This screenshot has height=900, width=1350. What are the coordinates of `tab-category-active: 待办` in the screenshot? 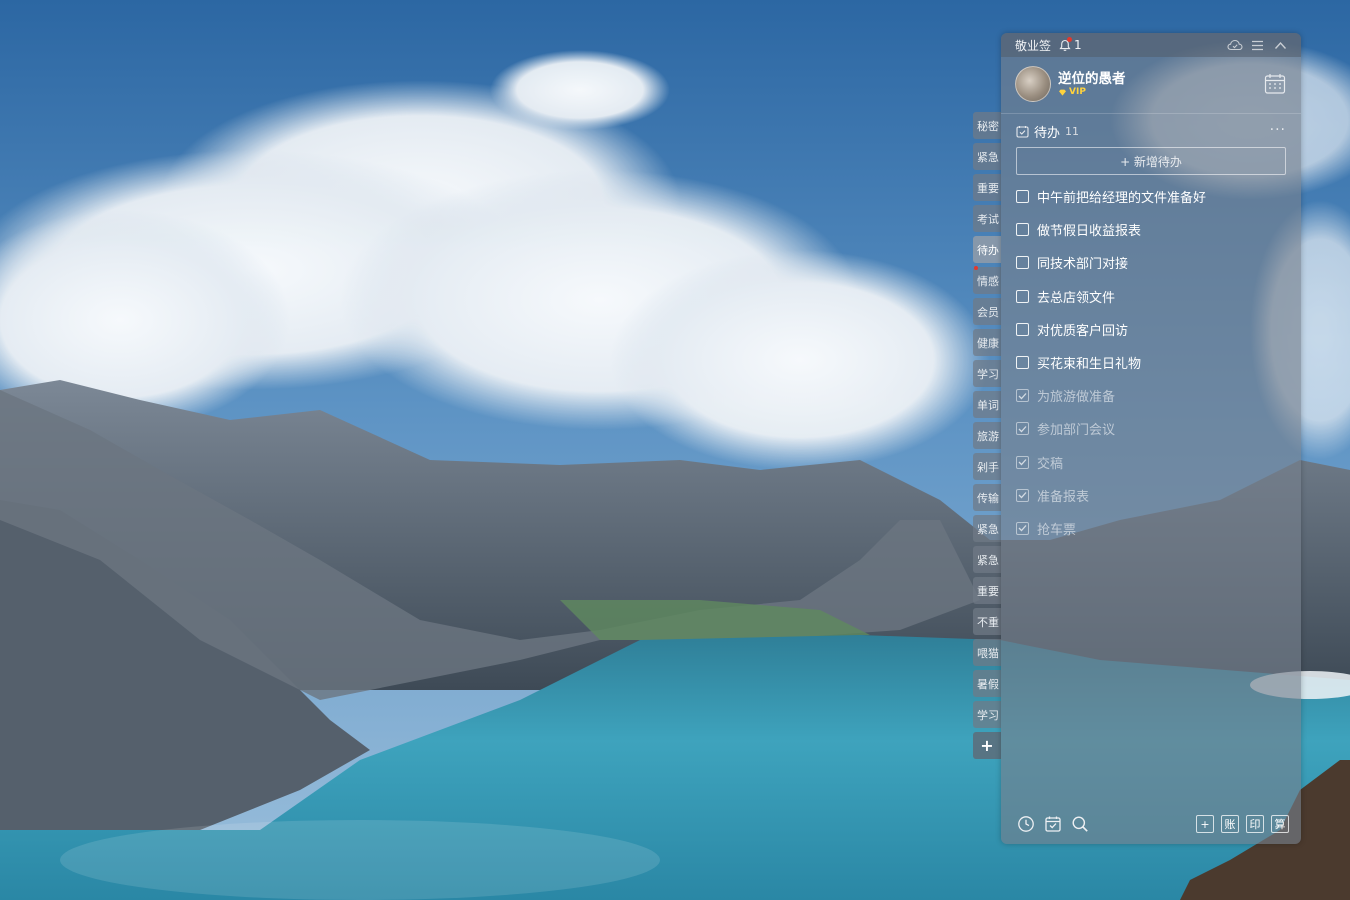 It's located at (987, 249).